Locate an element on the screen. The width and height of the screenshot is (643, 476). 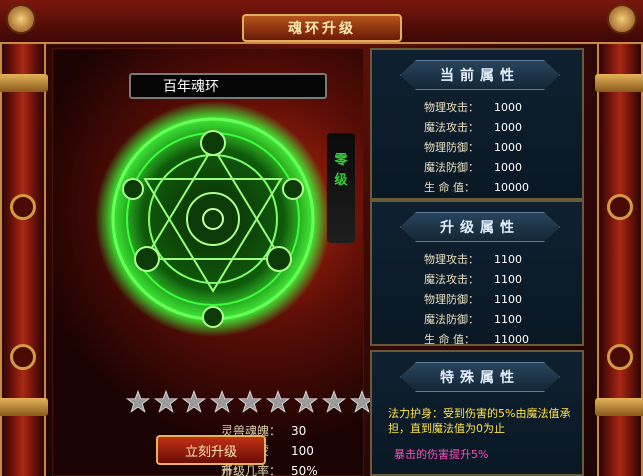
special-attribute-description: 法力护身：受到伤害的5%由魔法值承担，直到魔法值为0为止 is located at coordinates (479, 421).